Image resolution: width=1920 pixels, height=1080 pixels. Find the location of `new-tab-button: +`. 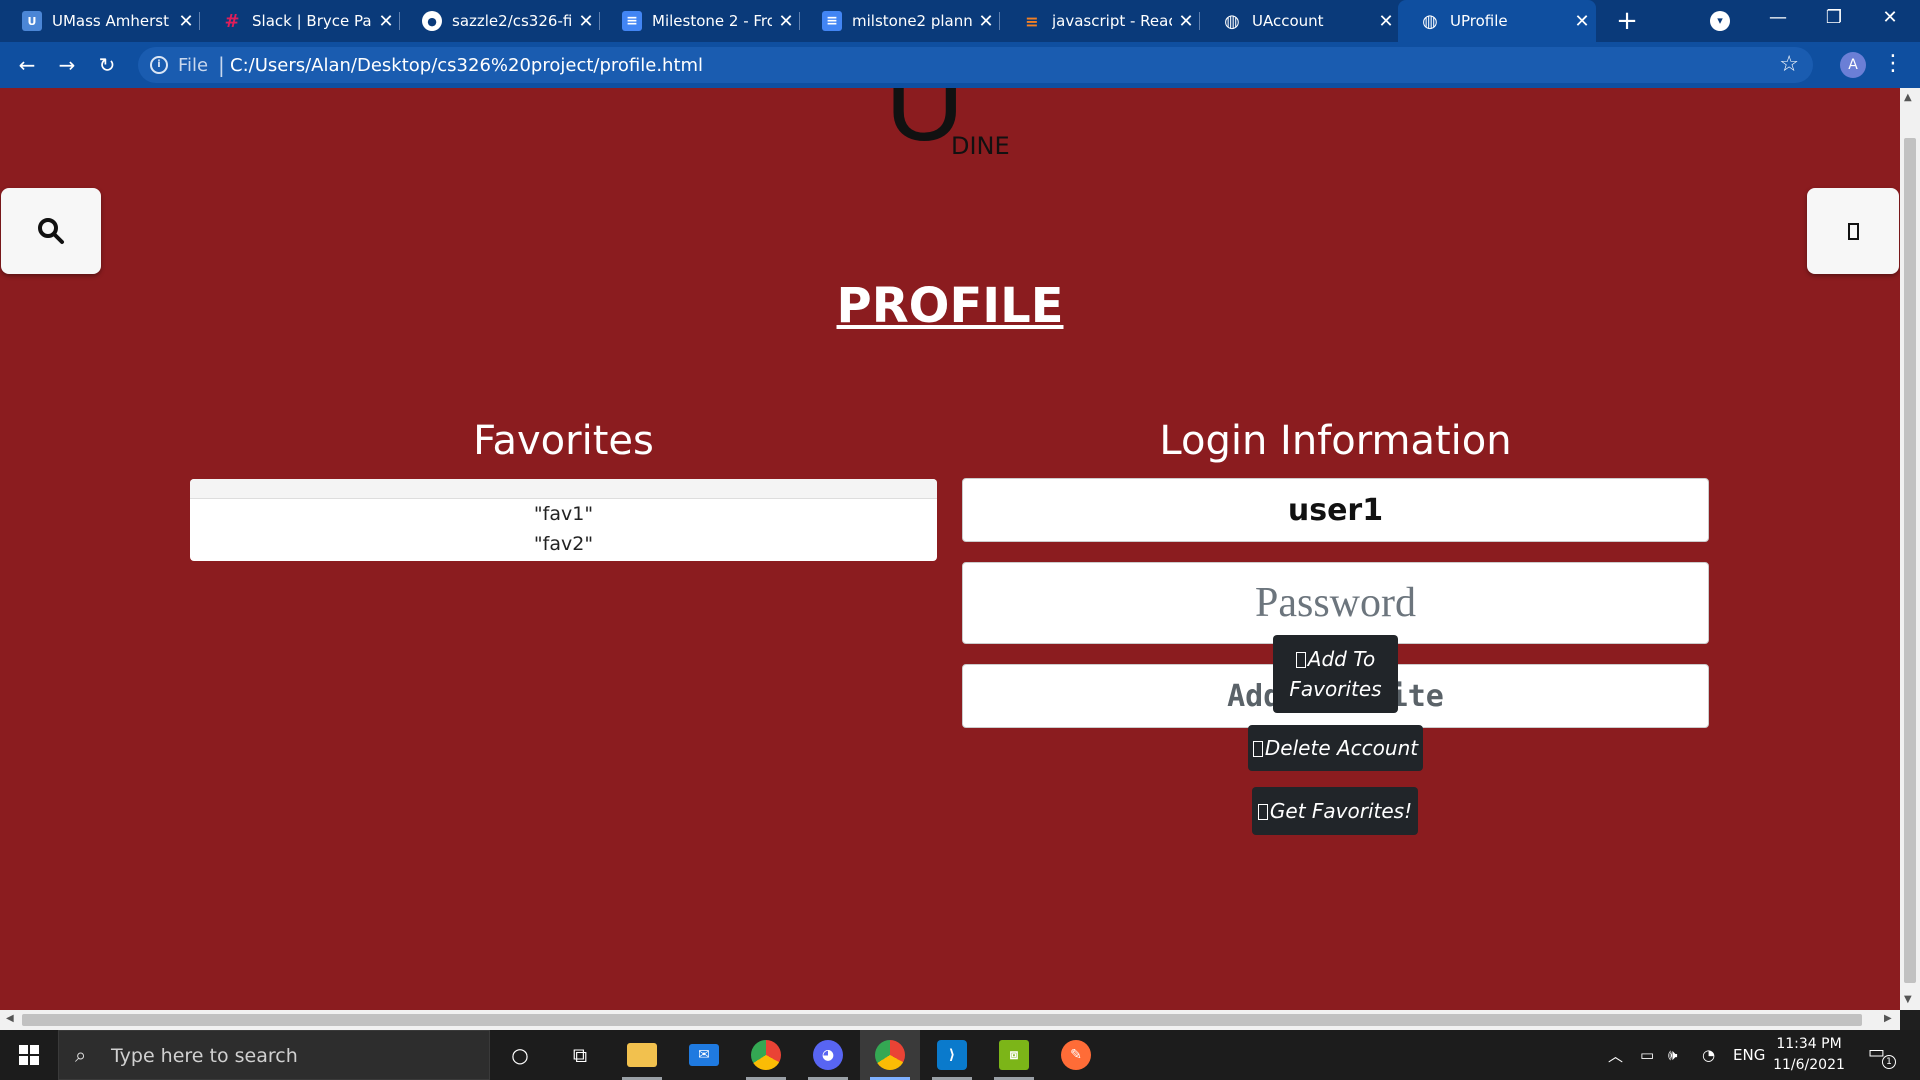

new-tab-button: + is located at coordinates (1627, 21).